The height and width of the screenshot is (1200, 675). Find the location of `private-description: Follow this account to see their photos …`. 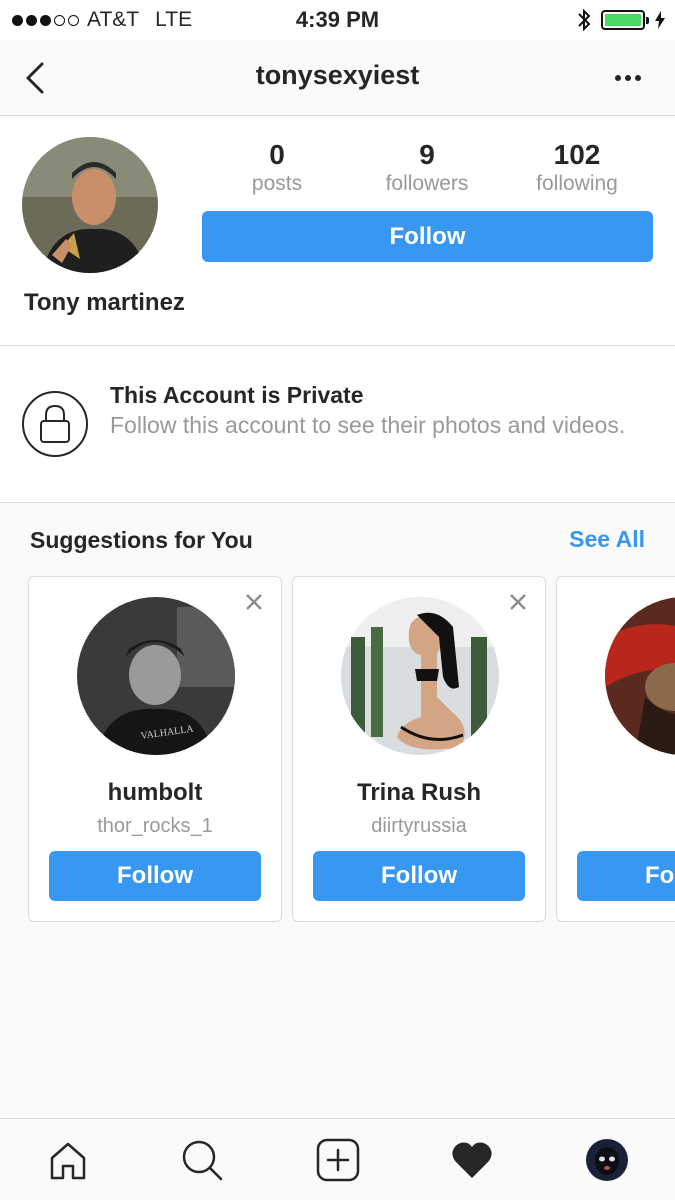

private-description: Follow this account to see their photos … is located at coordinates (368, 425).